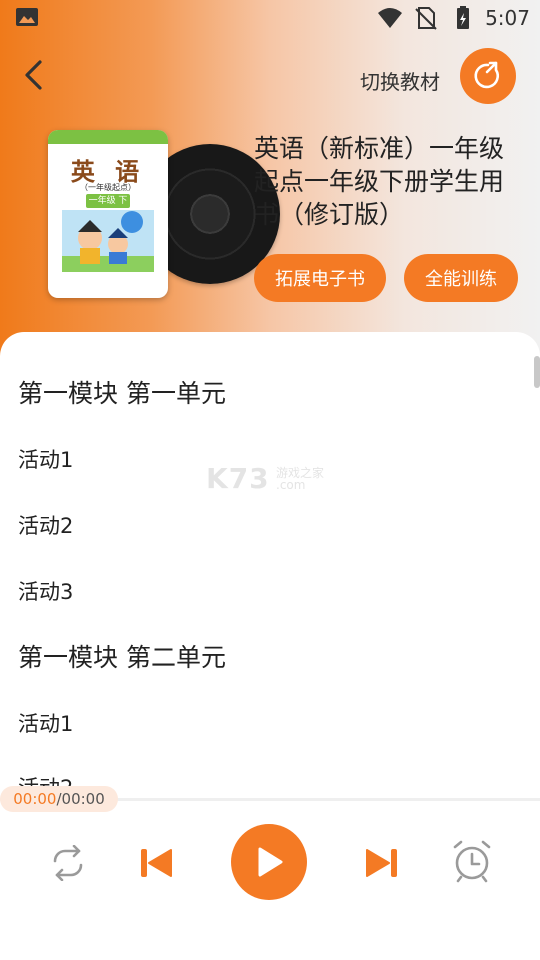  I want to click on status-time: 5:07, so click(507, 18).